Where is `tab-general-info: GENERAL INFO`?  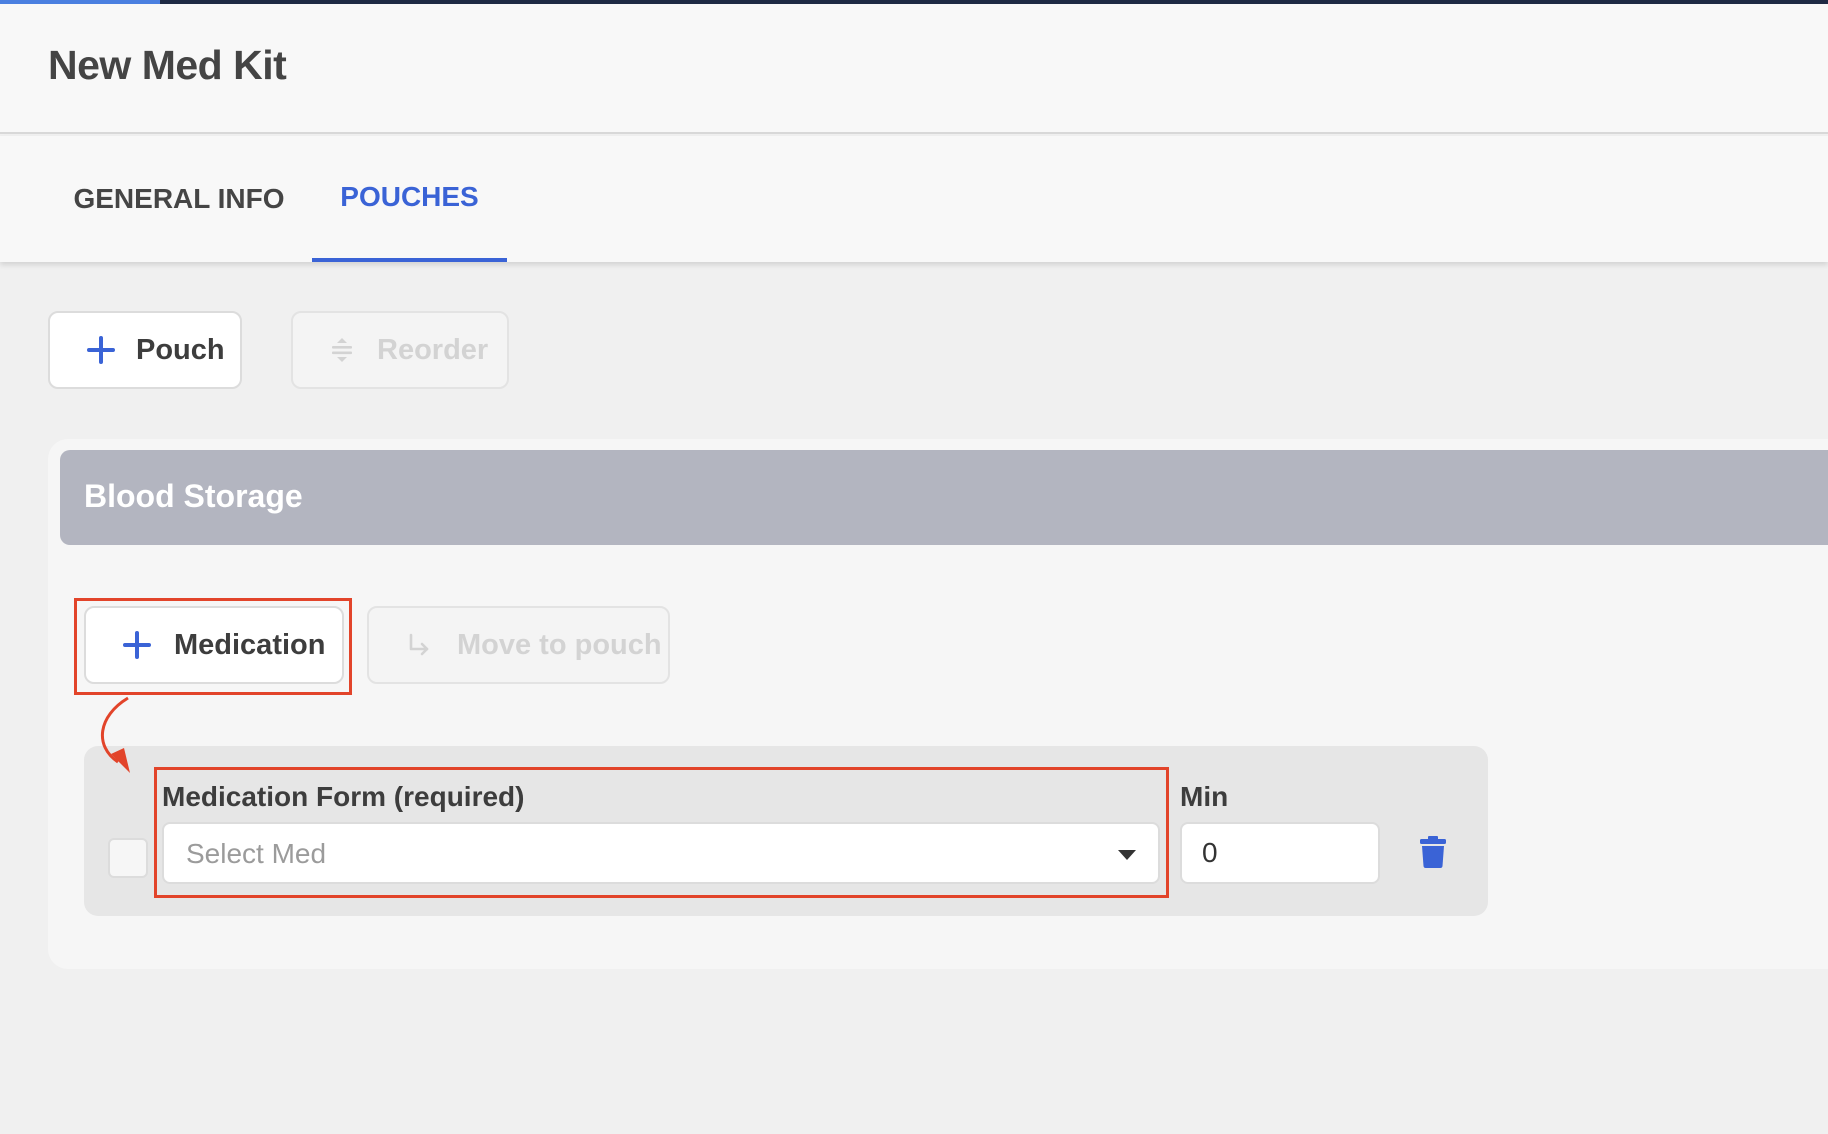
tab-general-info: GENERAL INFO is located at coordinates (179, 199).